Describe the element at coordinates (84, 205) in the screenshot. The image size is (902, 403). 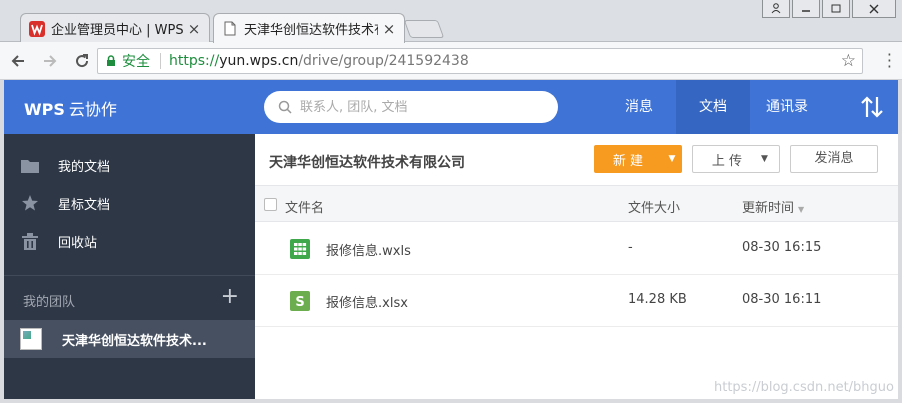
I see `sidebar-item-label: 星标文档` at that location.